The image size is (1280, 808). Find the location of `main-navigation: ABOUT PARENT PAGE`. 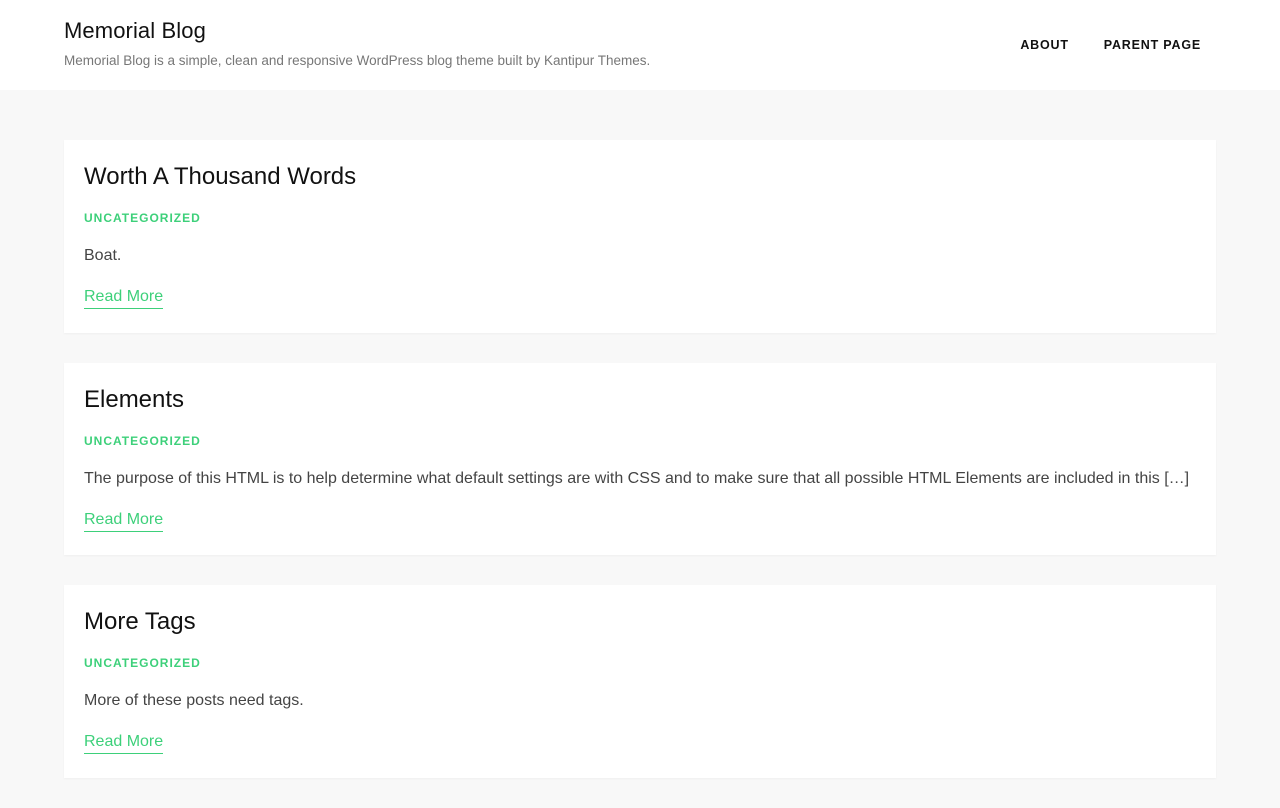

main-navigation: ABOUT PARENT PAGE is located at coordinates (1110, 45).